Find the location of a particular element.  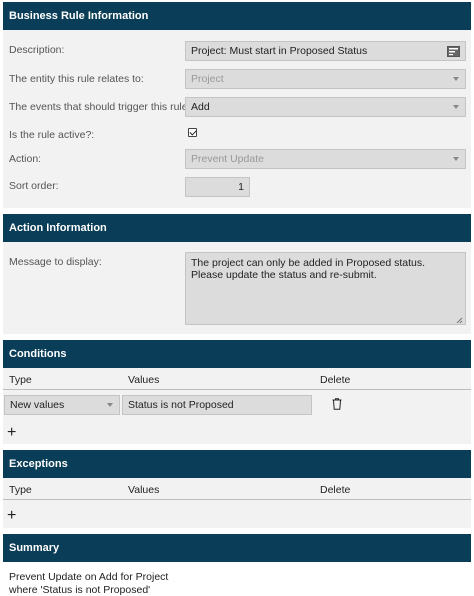

entity-select-value: Project is located at coordinates (207, 79).